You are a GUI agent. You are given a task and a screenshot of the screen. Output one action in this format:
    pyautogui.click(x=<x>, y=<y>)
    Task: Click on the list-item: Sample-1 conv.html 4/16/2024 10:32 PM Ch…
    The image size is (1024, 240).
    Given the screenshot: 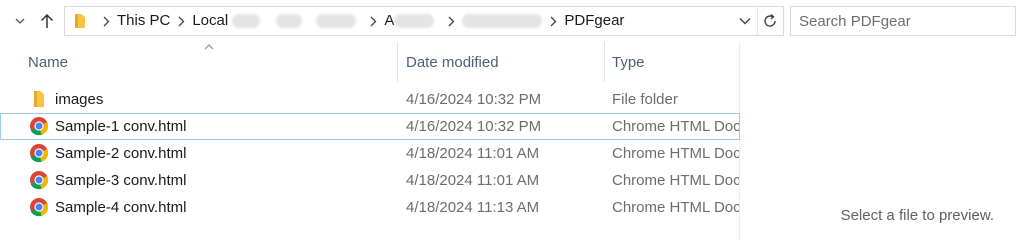 What is the action you would take?
    pyautogui.click(x=370, y=126)
    